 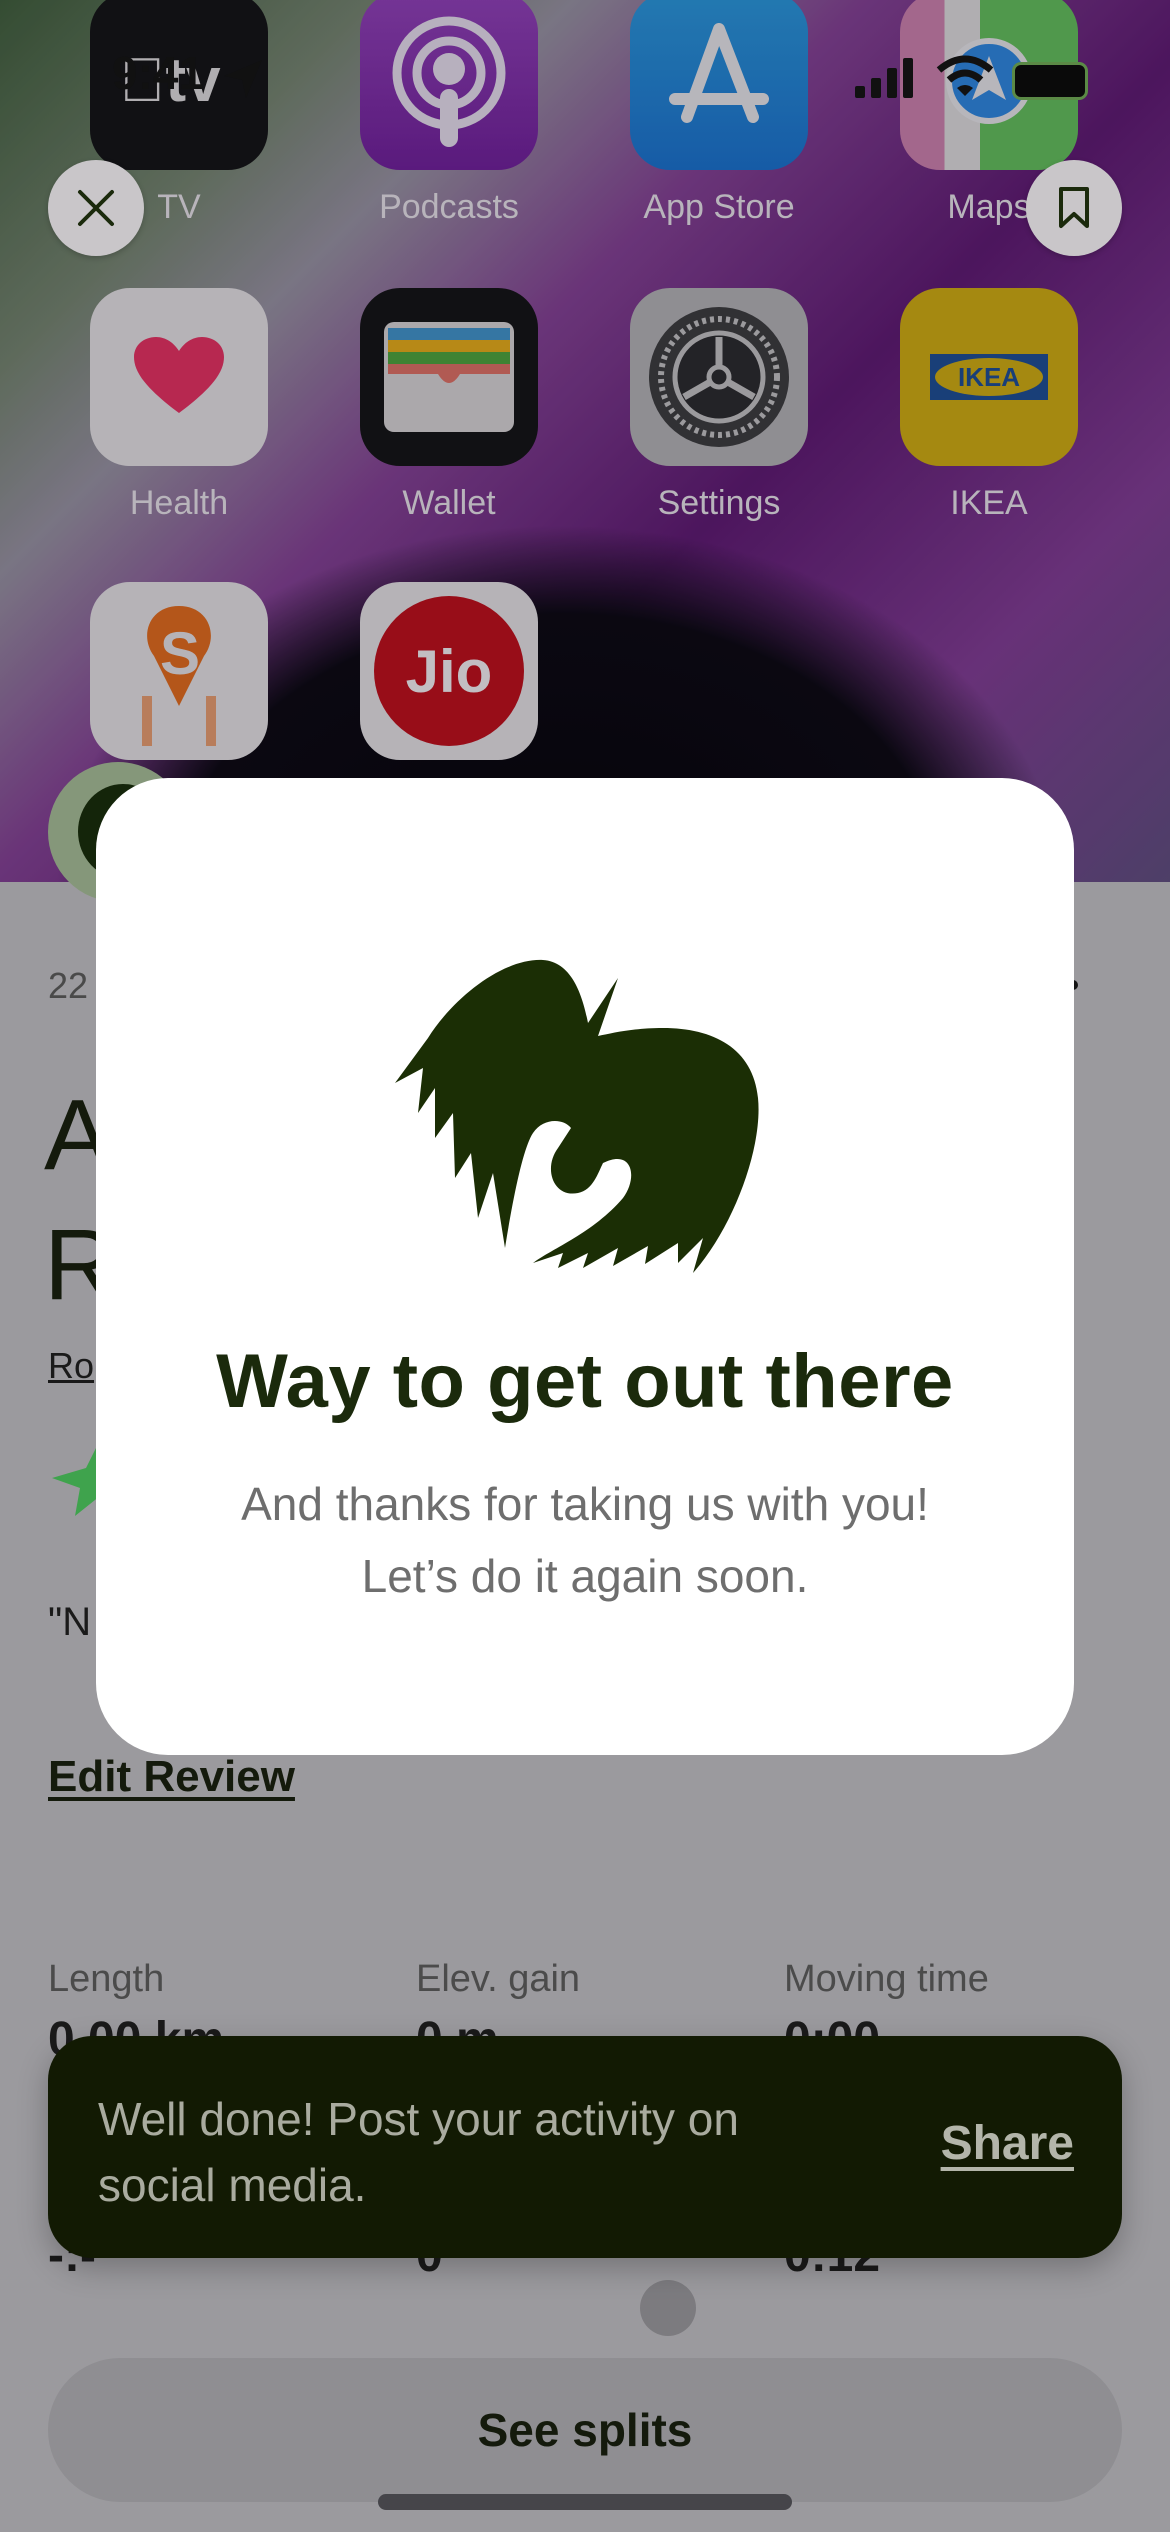 I want to click on see-splits-button: See splits, so click(x=585, y=2430).